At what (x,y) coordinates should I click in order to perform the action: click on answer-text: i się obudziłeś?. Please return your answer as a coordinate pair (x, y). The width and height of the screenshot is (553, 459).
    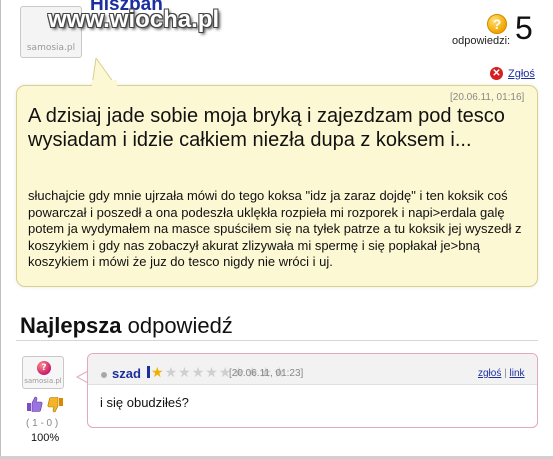
    Looking at the image, I should click on (144, 402).